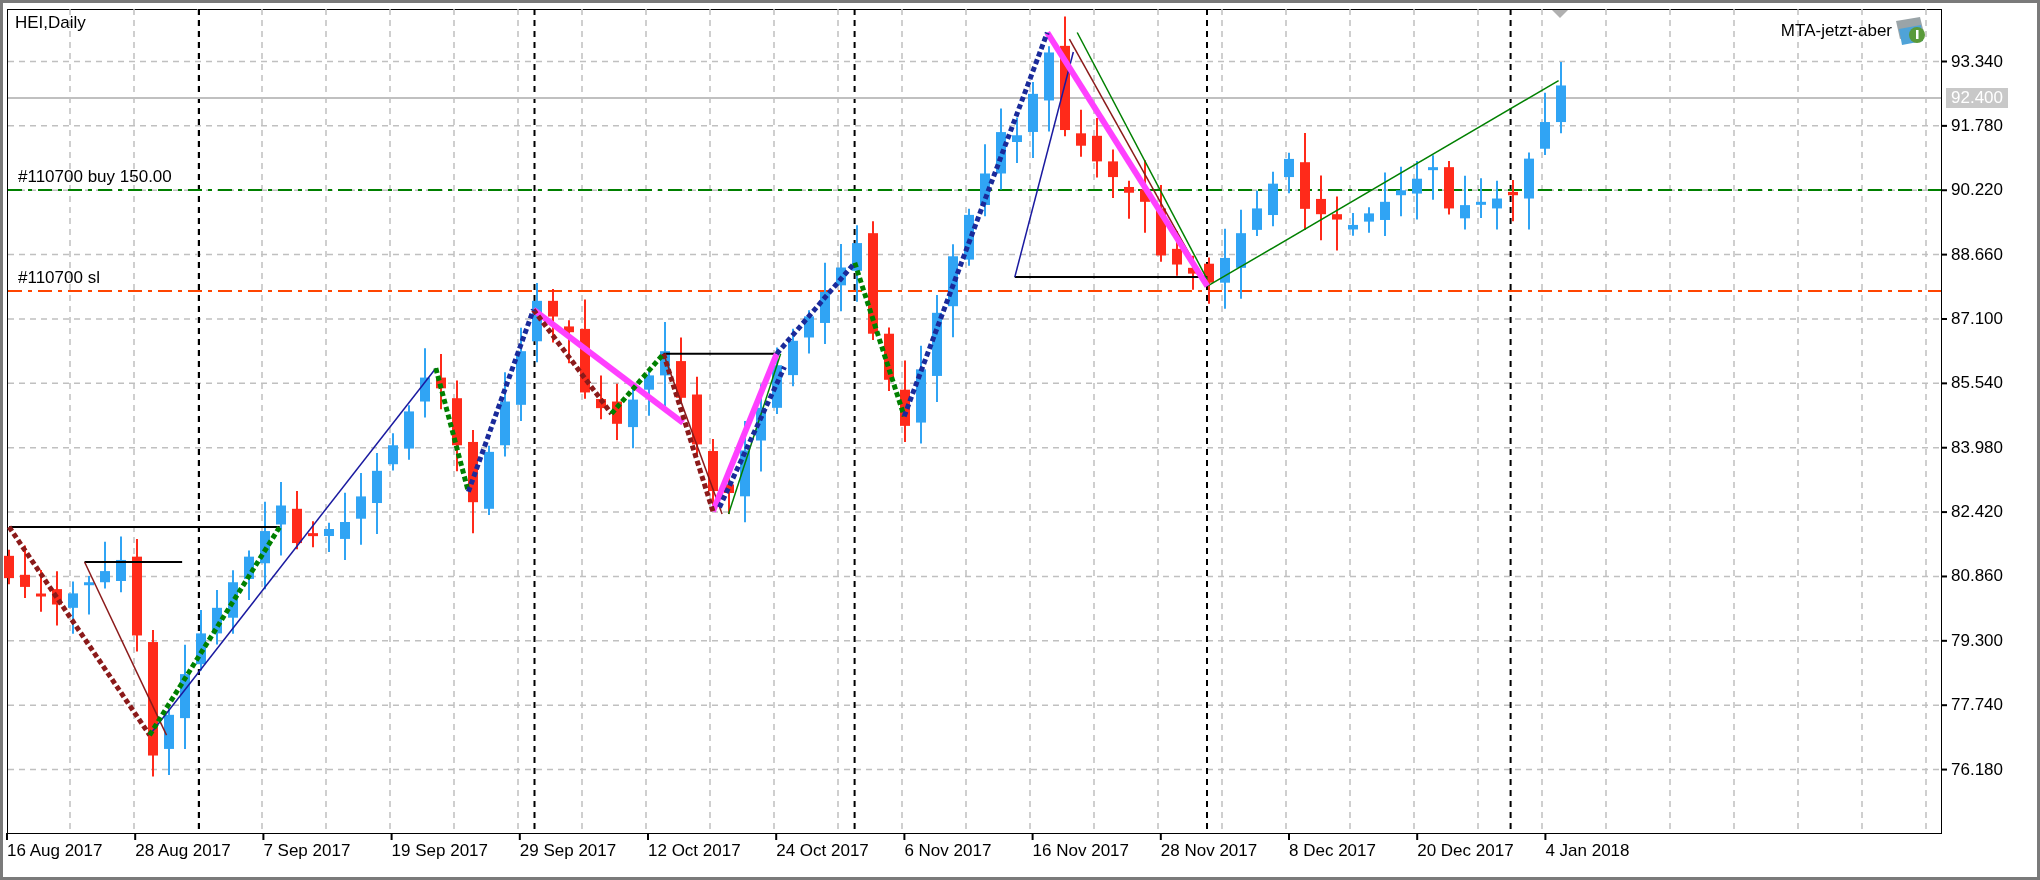 This screenshot has width=2040, height=880. Describe the element at coordinates (1587, 851) in the screenshot. I see `date-label: 4 Jan 2018` at that location.